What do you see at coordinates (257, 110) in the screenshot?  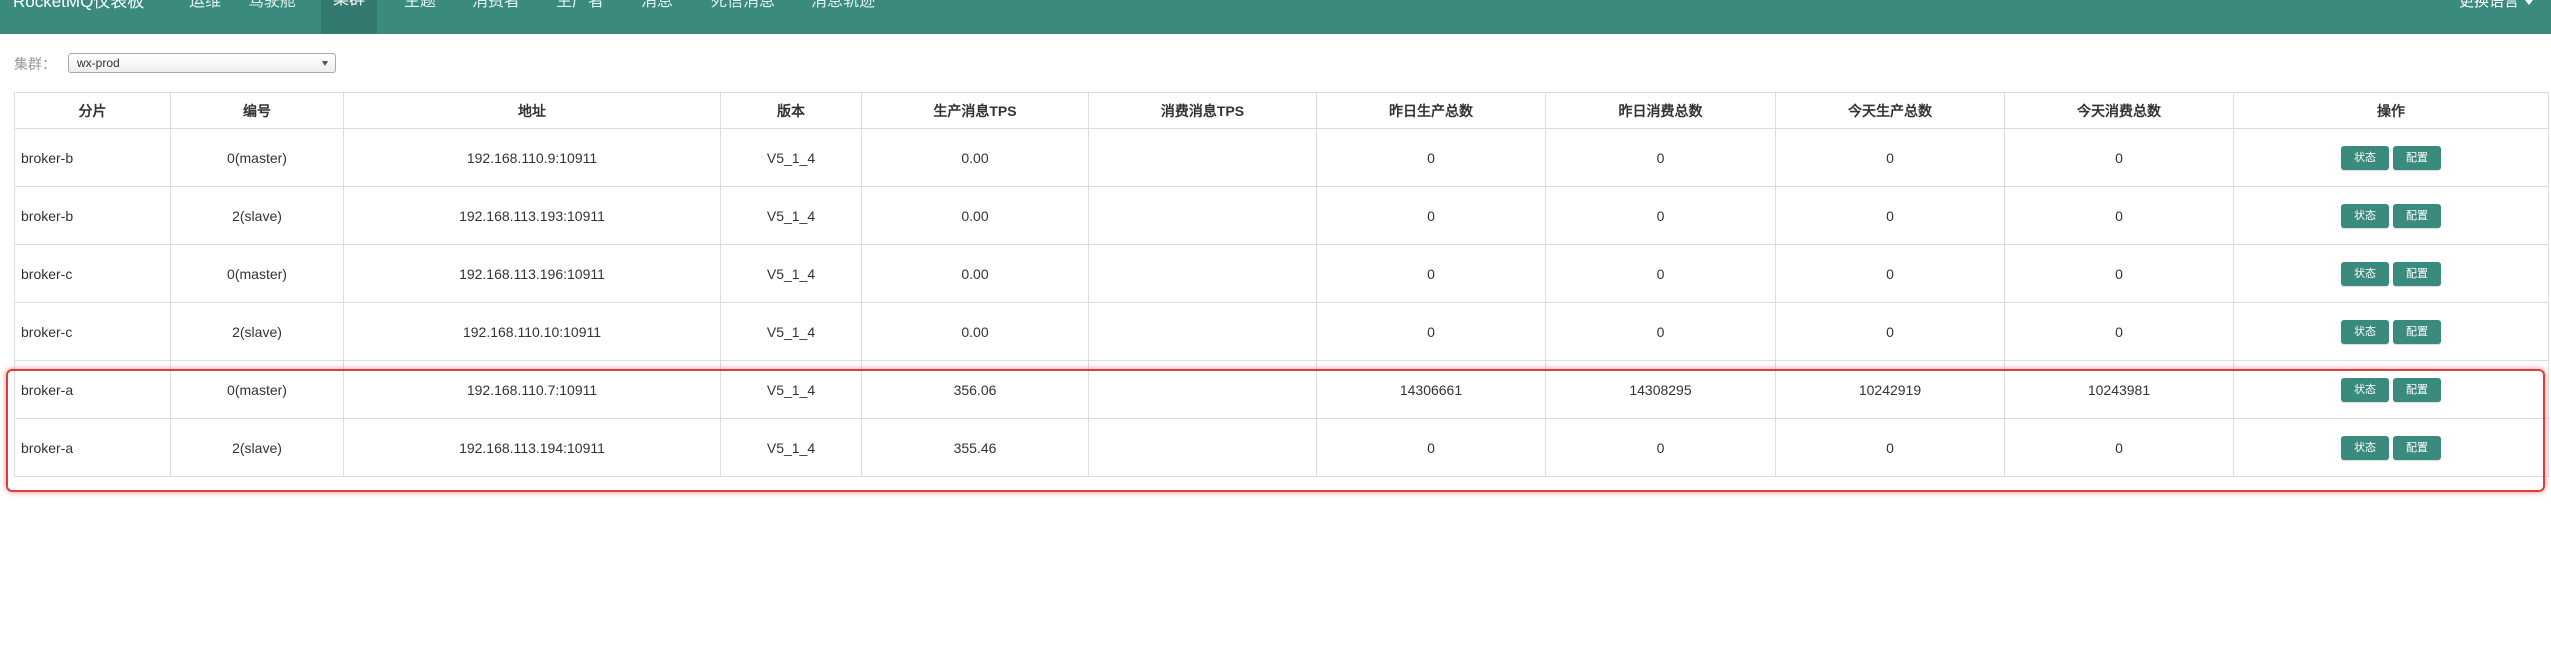 I see `header-id: 编号` at bounding box center [257, 110].